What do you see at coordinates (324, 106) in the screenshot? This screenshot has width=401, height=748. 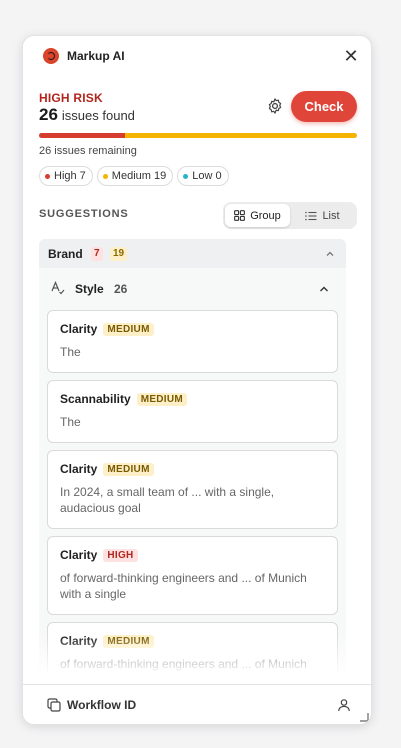 I see `check-button: Check` at bounding box center [324, 106].